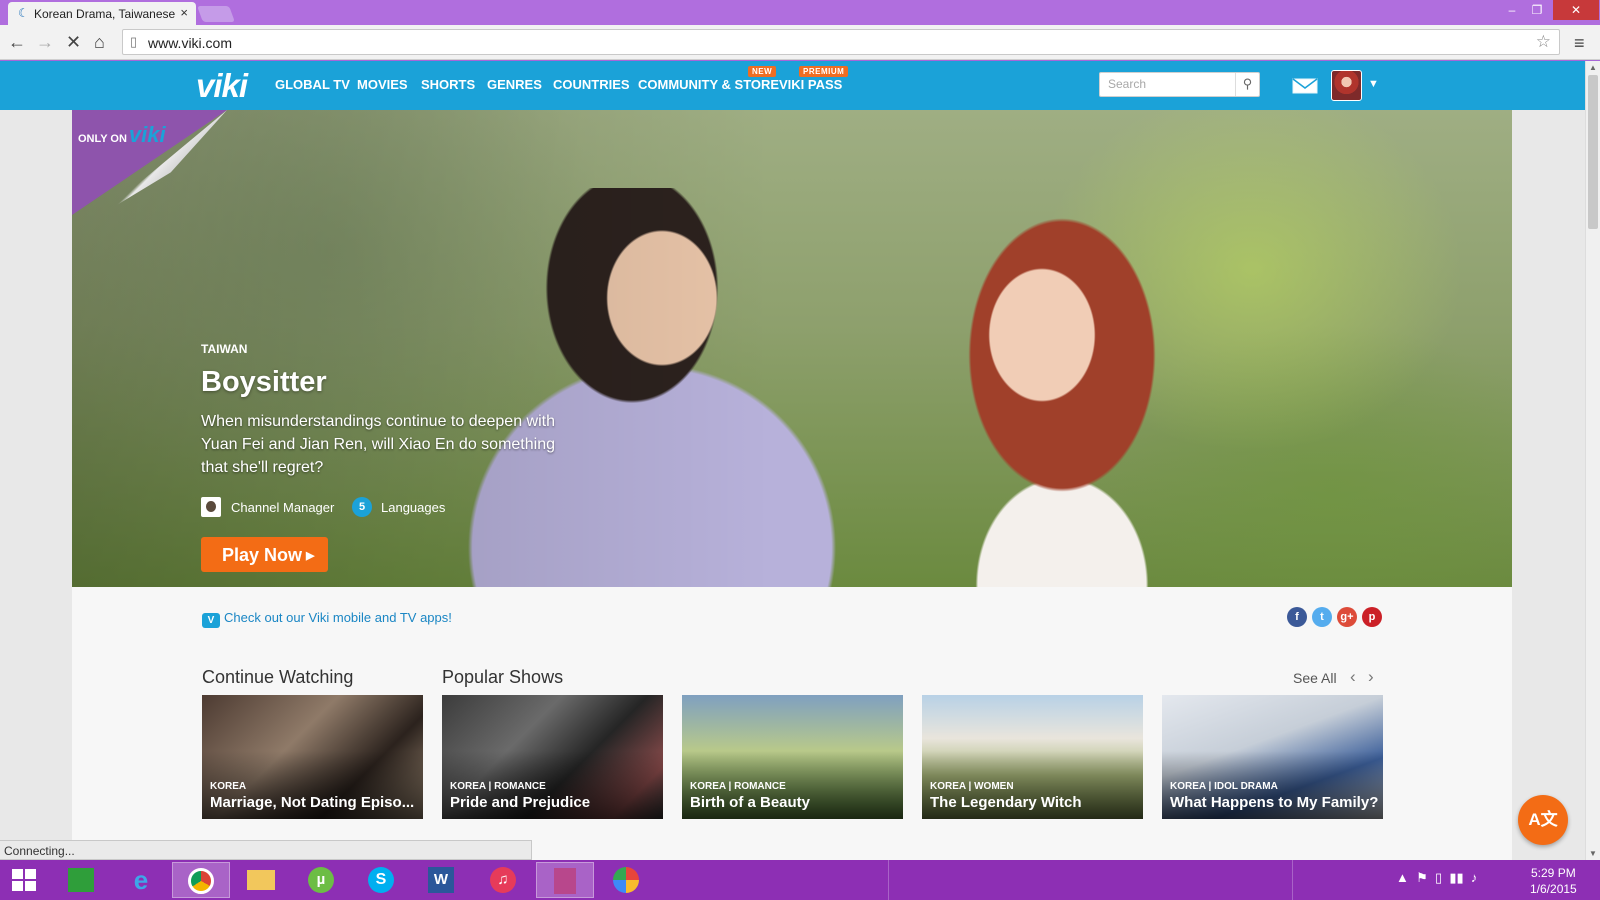 The width and height of the screenshot is (1600, 900). I want to click on pinterest-icon: p, so click(1372, 617).